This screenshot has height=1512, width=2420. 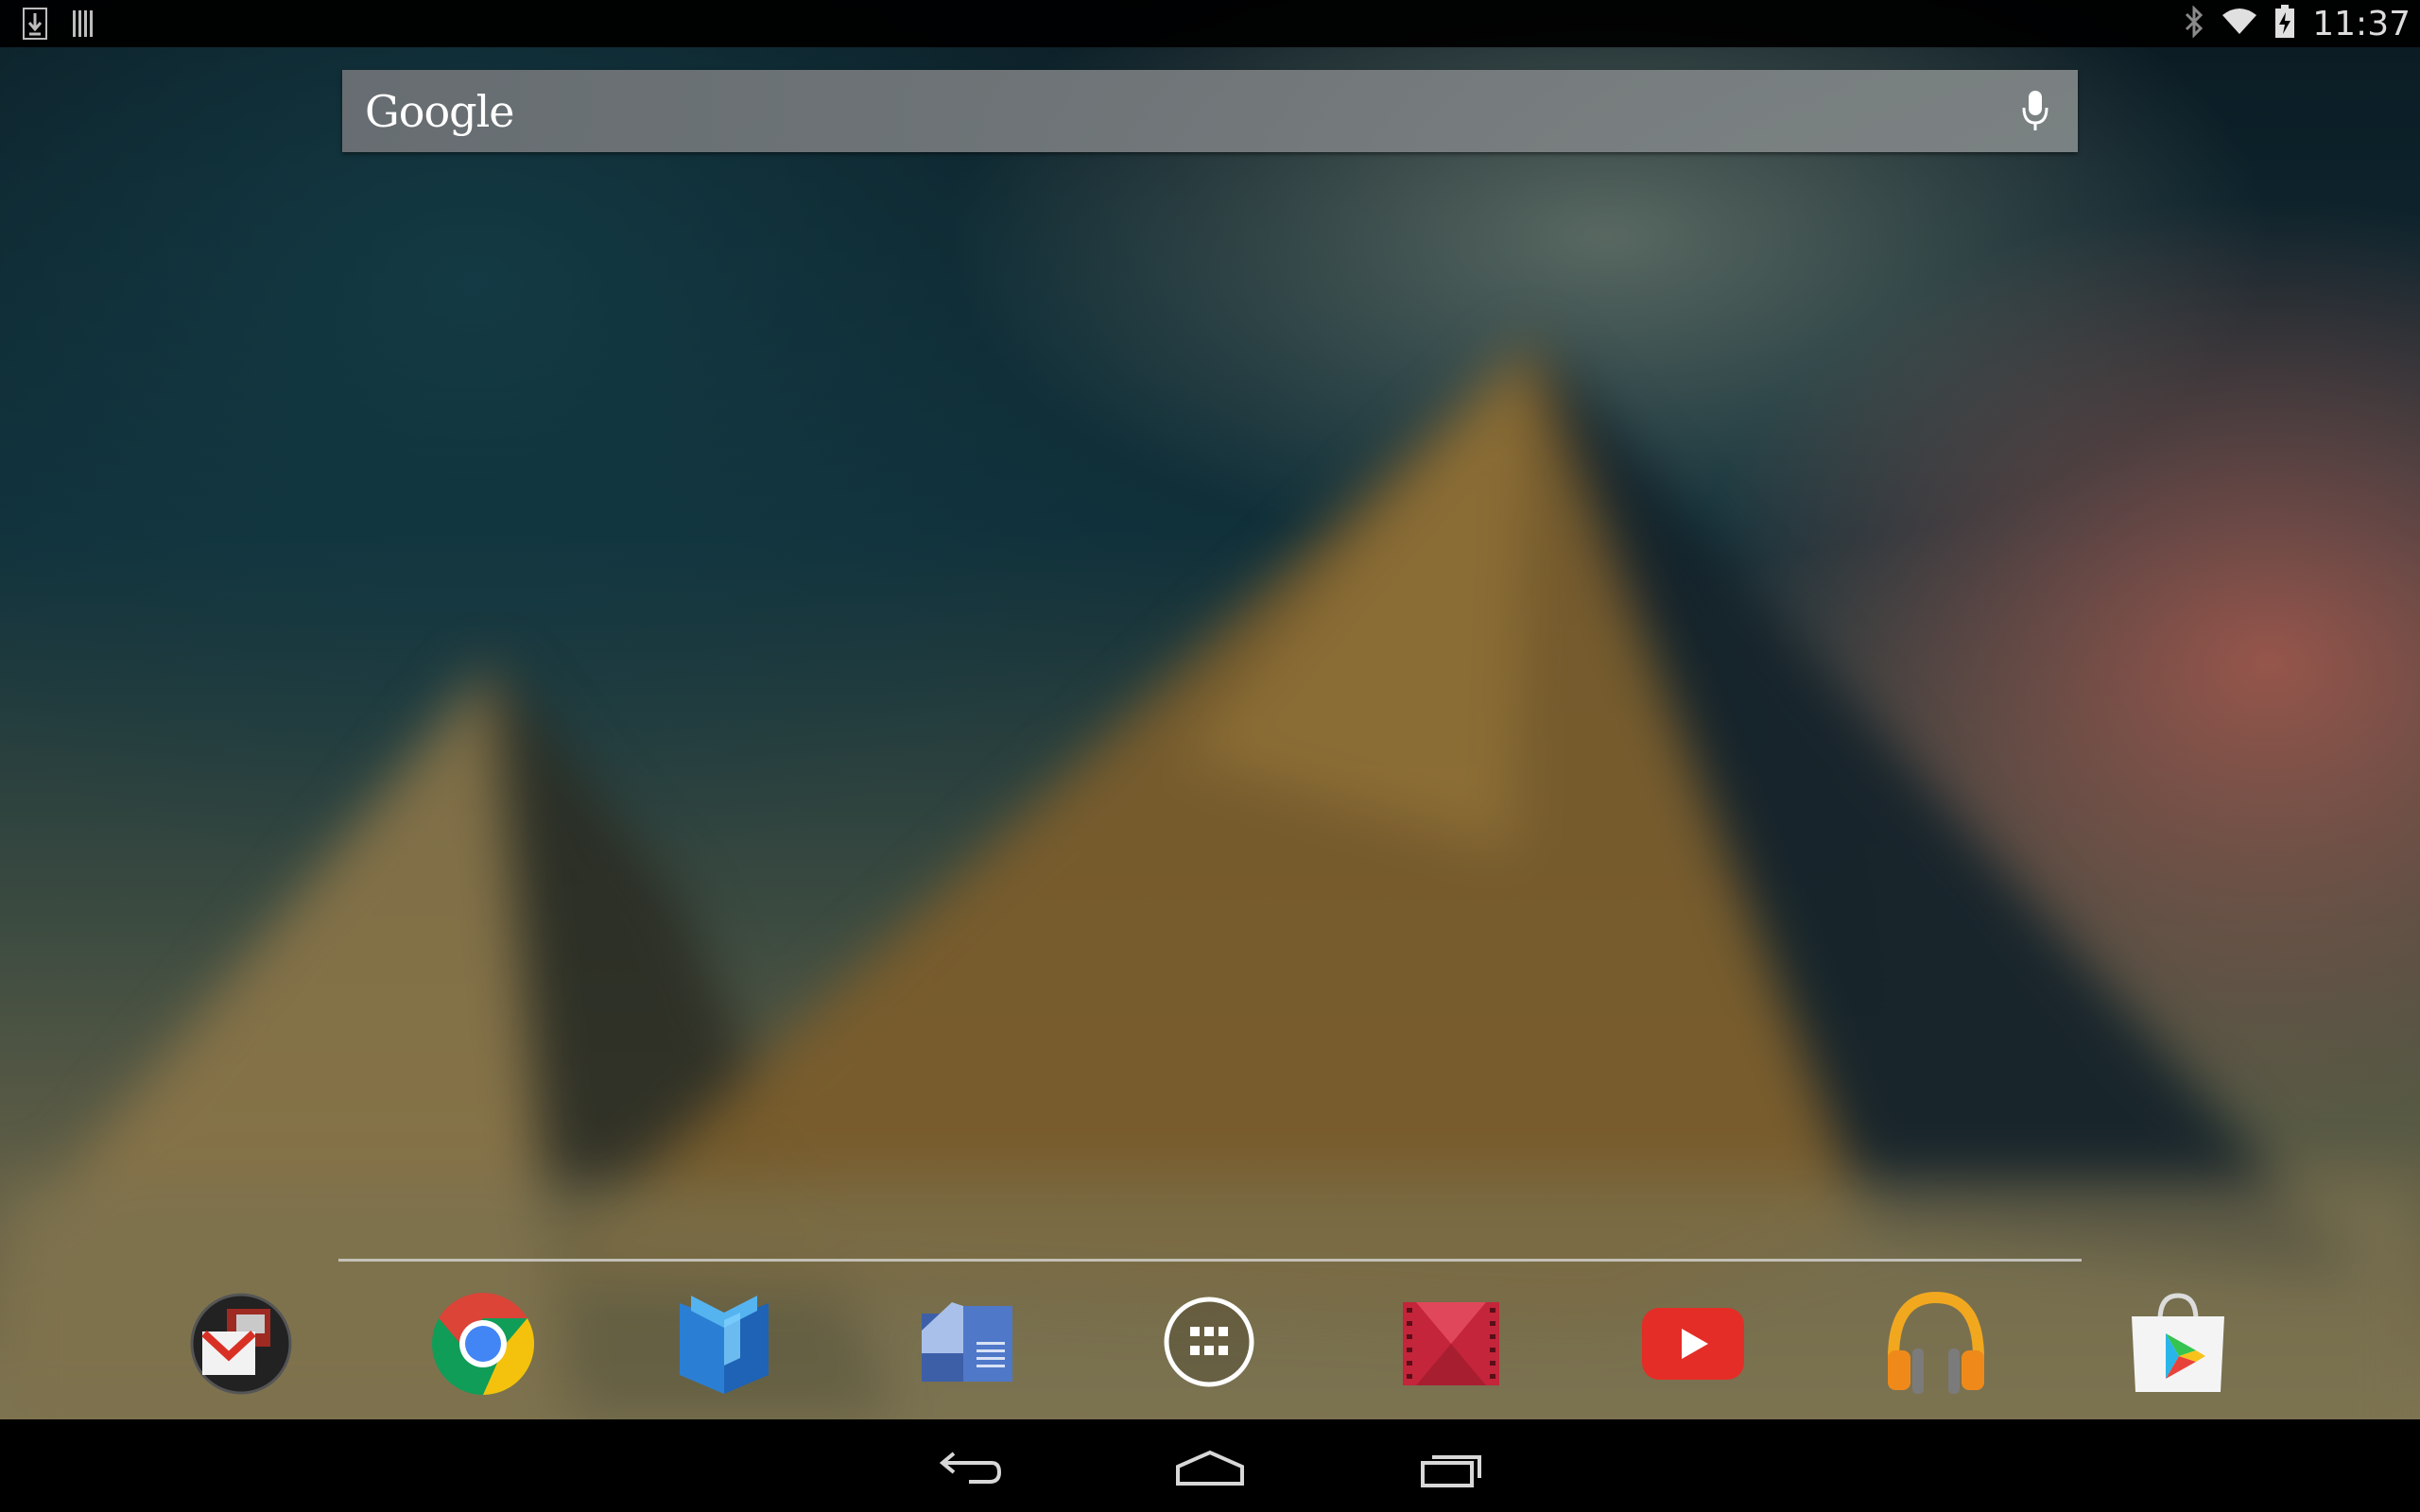 I want to click on play-music-app-icon, so click(x=1936, y=1343).